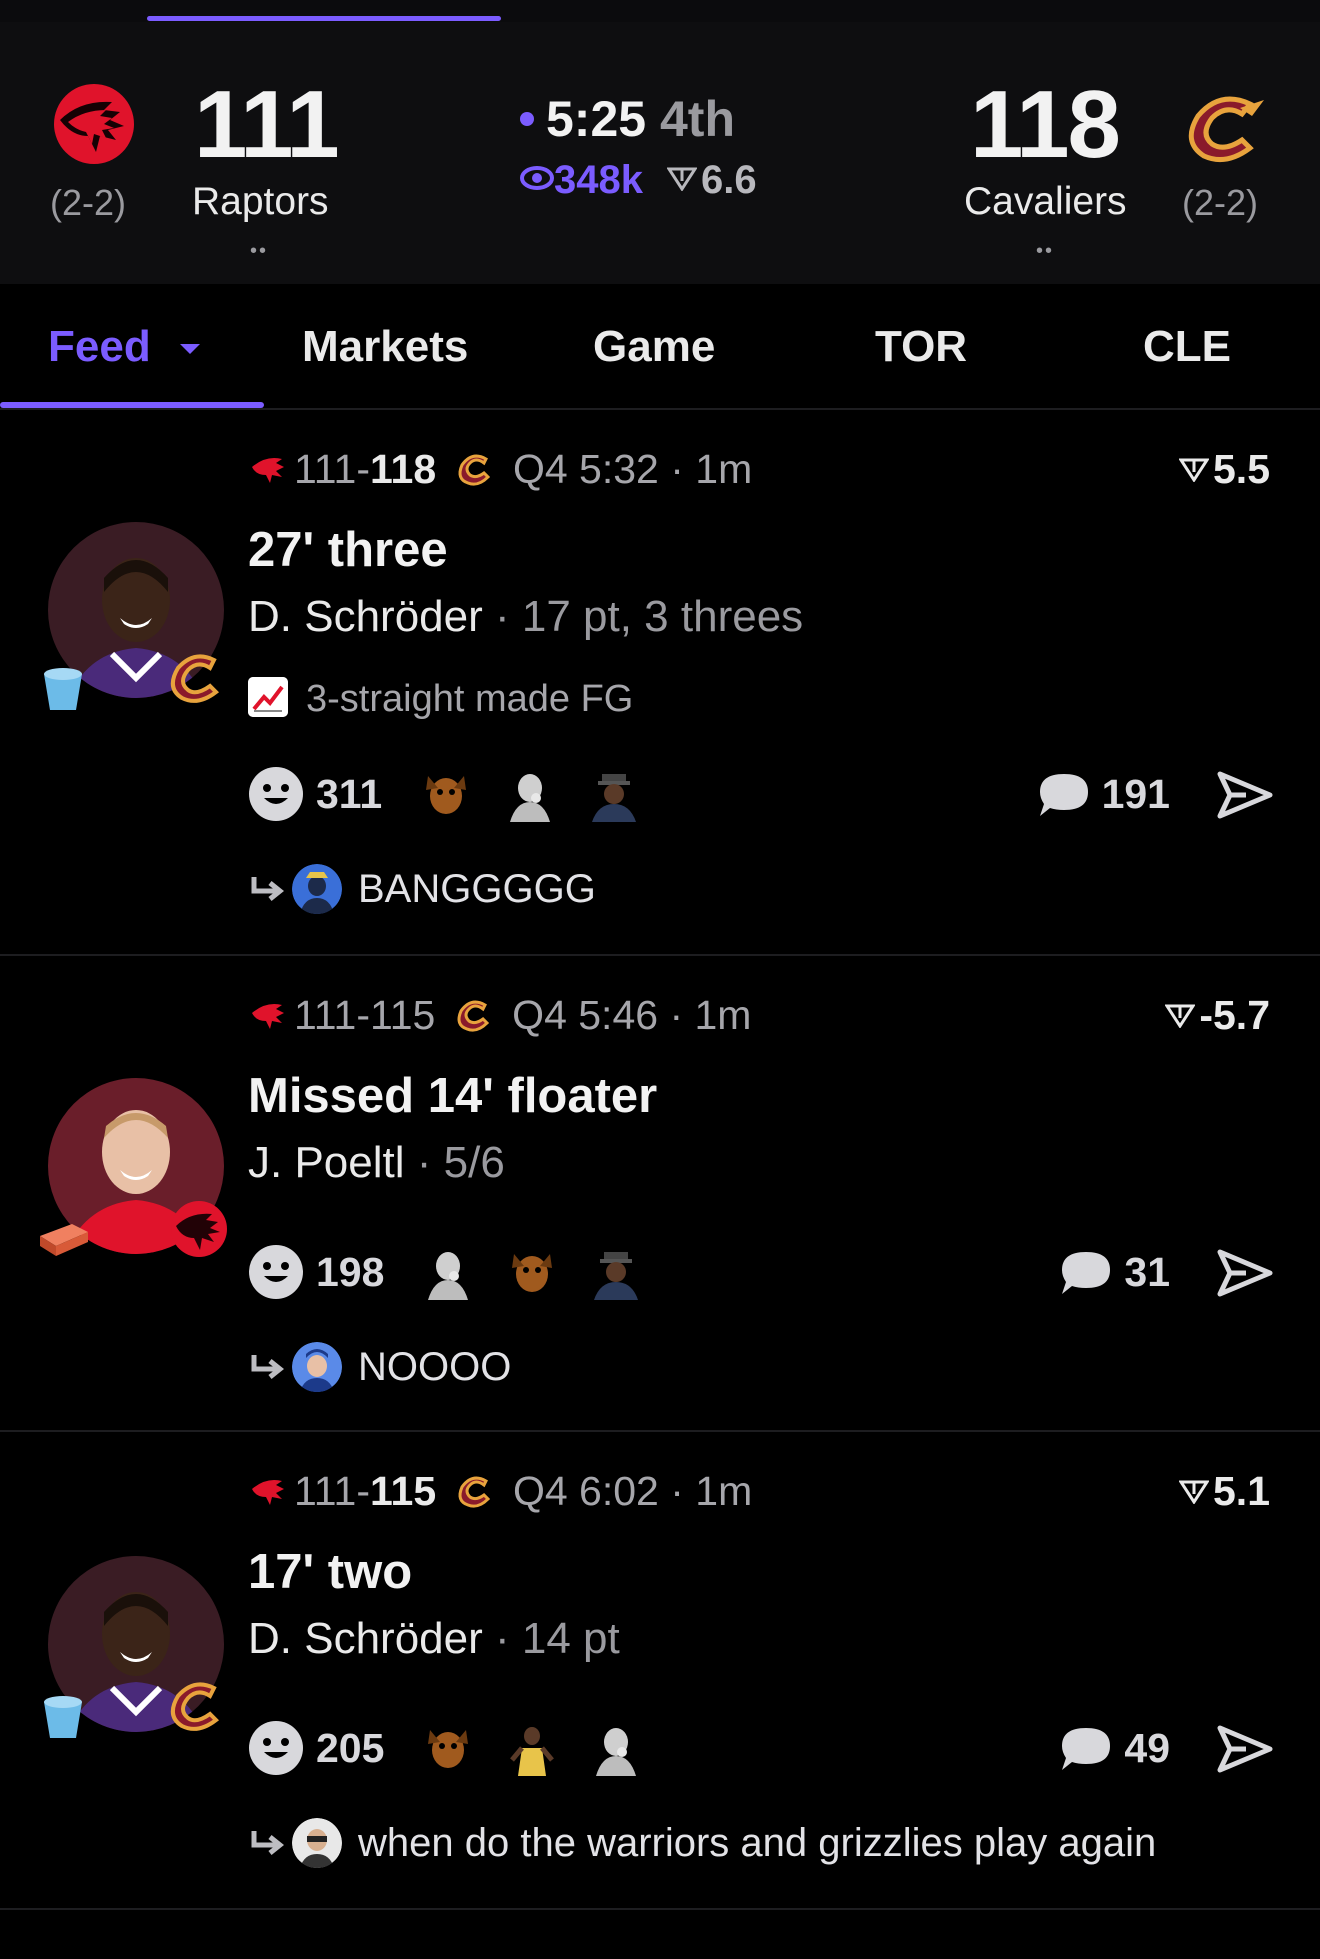 This screenshot has width=1320, height=1959. What do you see at coordinates (268, 696) in the screenshot?
I see `trend-chart-icon` at bounding box center [268, 696].